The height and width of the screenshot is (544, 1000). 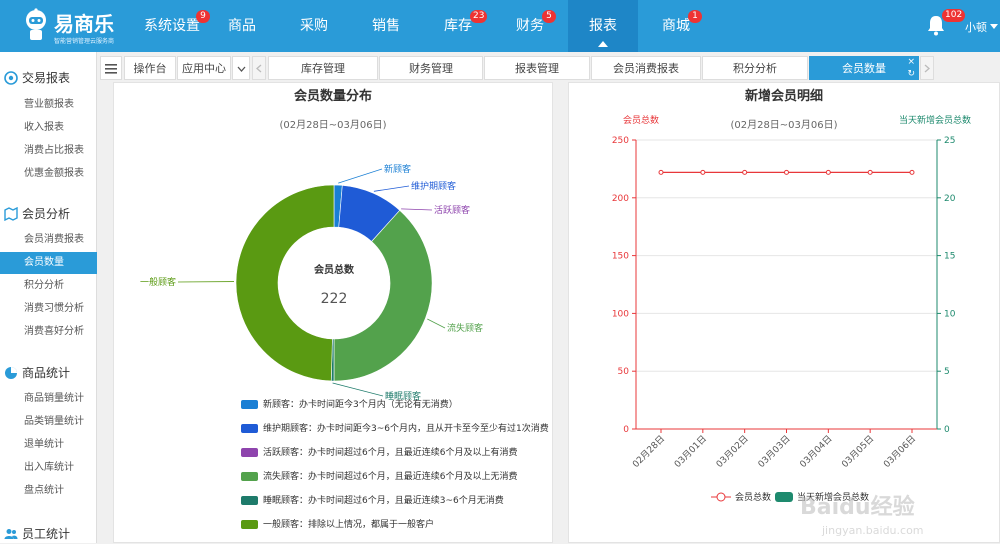 I want to click on chevron-left-icon, so click(x=259, y=68).